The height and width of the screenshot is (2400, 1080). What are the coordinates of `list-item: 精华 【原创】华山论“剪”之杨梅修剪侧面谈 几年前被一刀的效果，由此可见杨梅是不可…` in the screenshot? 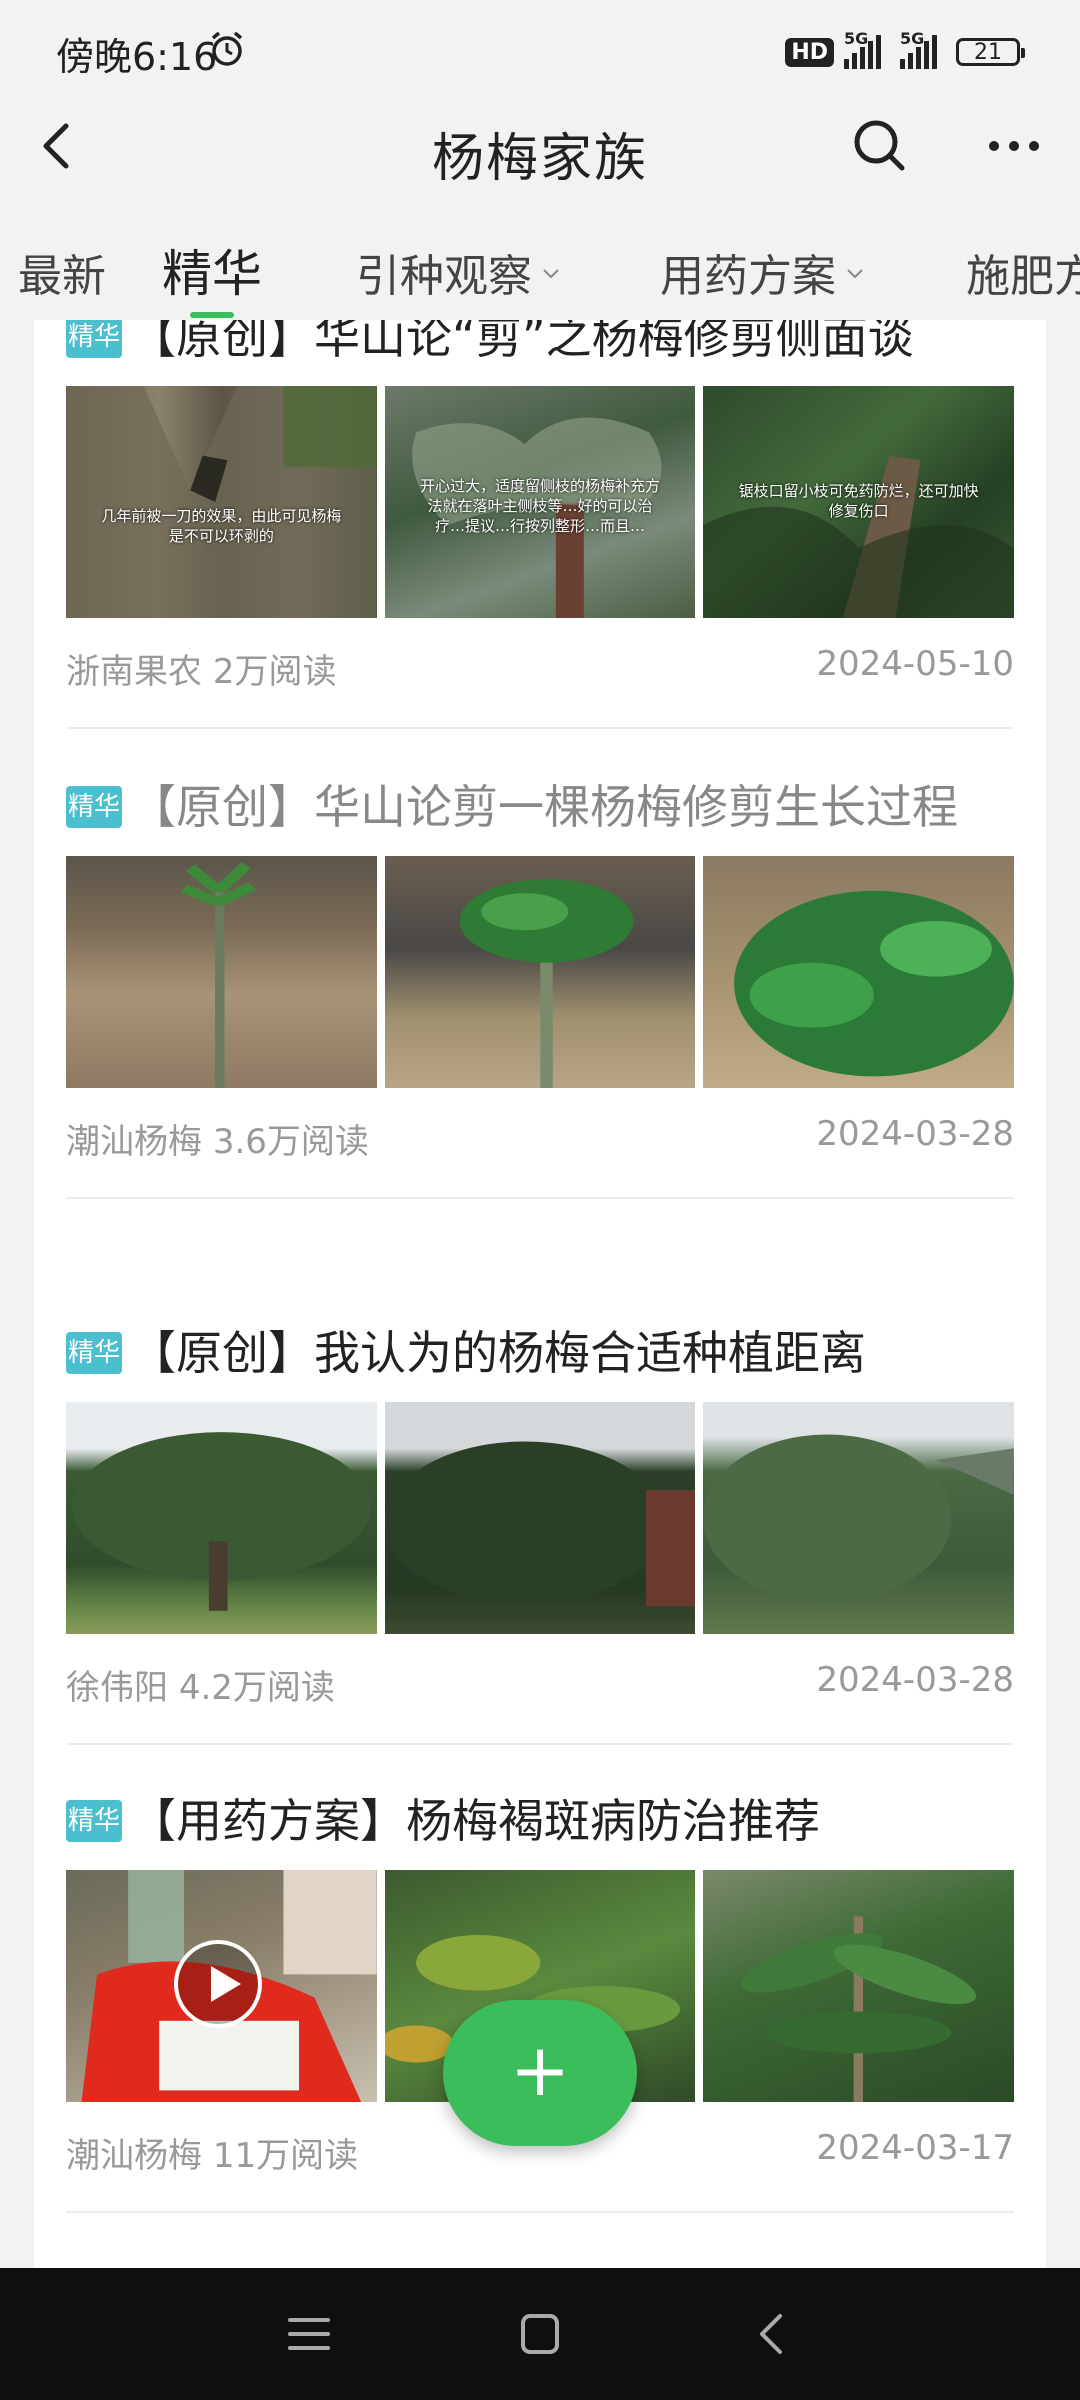 It's located at (540, 524).